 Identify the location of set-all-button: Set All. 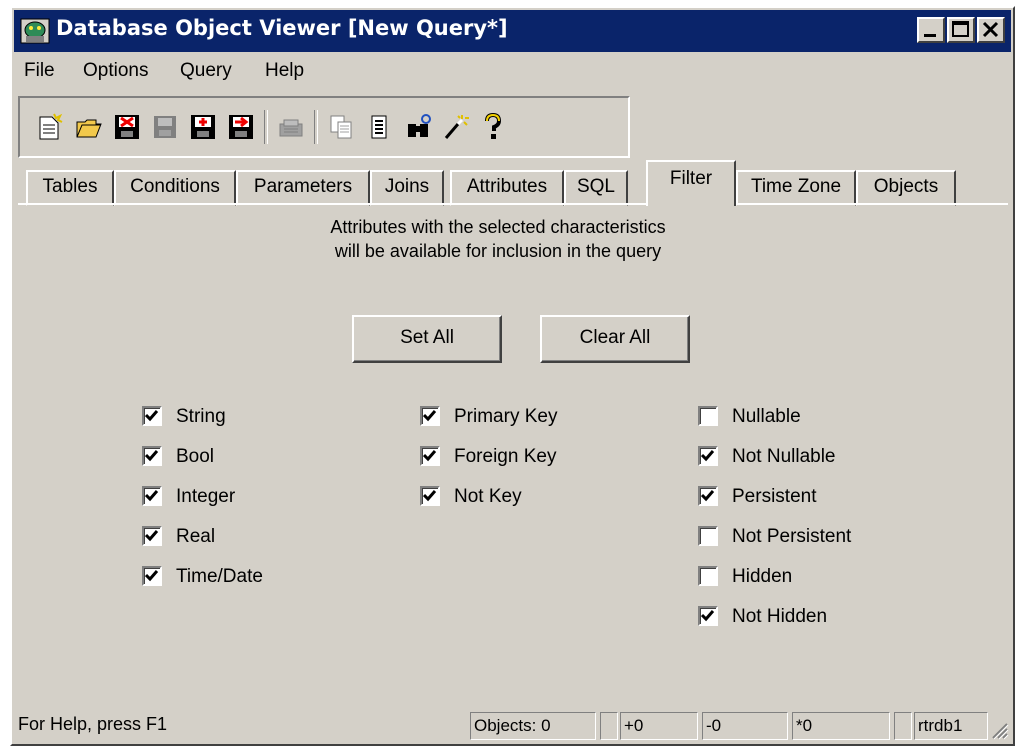
(427, 339).